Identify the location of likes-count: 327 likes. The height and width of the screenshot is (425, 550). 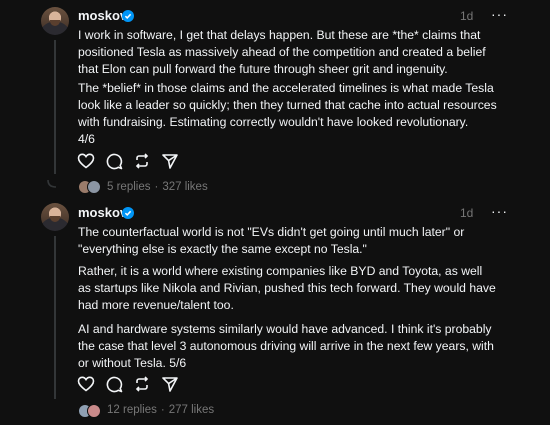
(184, 187).